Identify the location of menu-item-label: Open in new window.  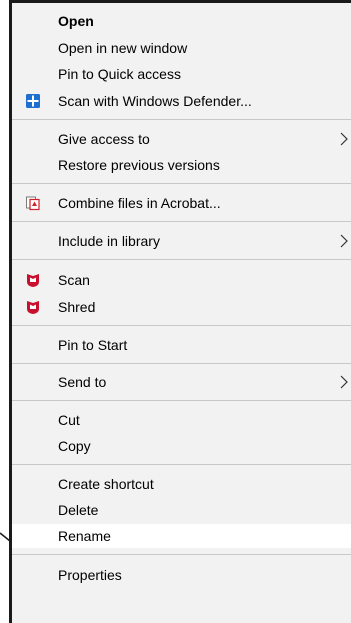
(123, 48).